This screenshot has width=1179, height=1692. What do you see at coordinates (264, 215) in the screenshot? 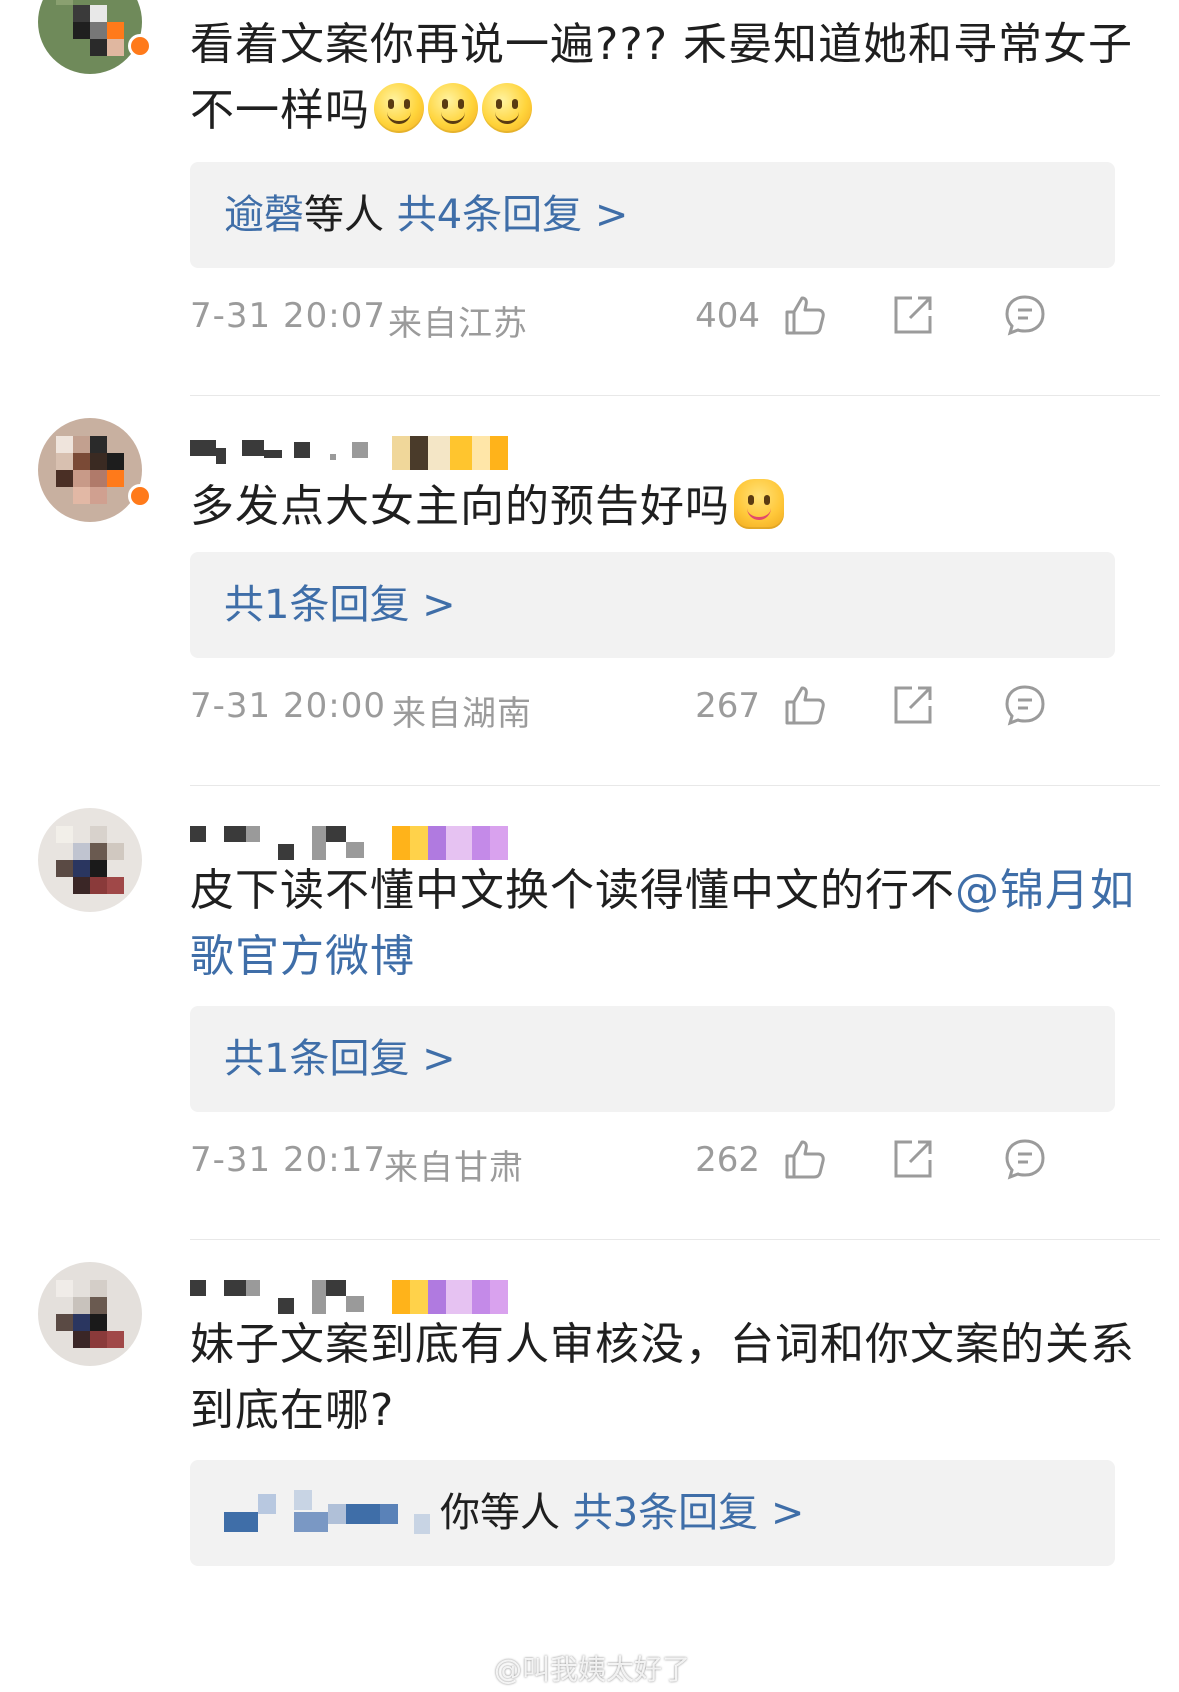
I see `reply-user-link: 逾磬` at bounding box center [264, 215].